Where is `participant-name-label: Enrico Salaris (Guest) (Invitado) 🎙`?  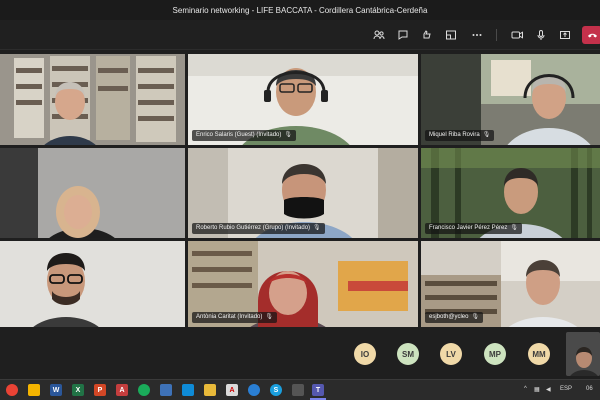
participant-name-label: Enrico Salaris (Guest) (Invitado) 🎙 is located at coordinates (244, 135).